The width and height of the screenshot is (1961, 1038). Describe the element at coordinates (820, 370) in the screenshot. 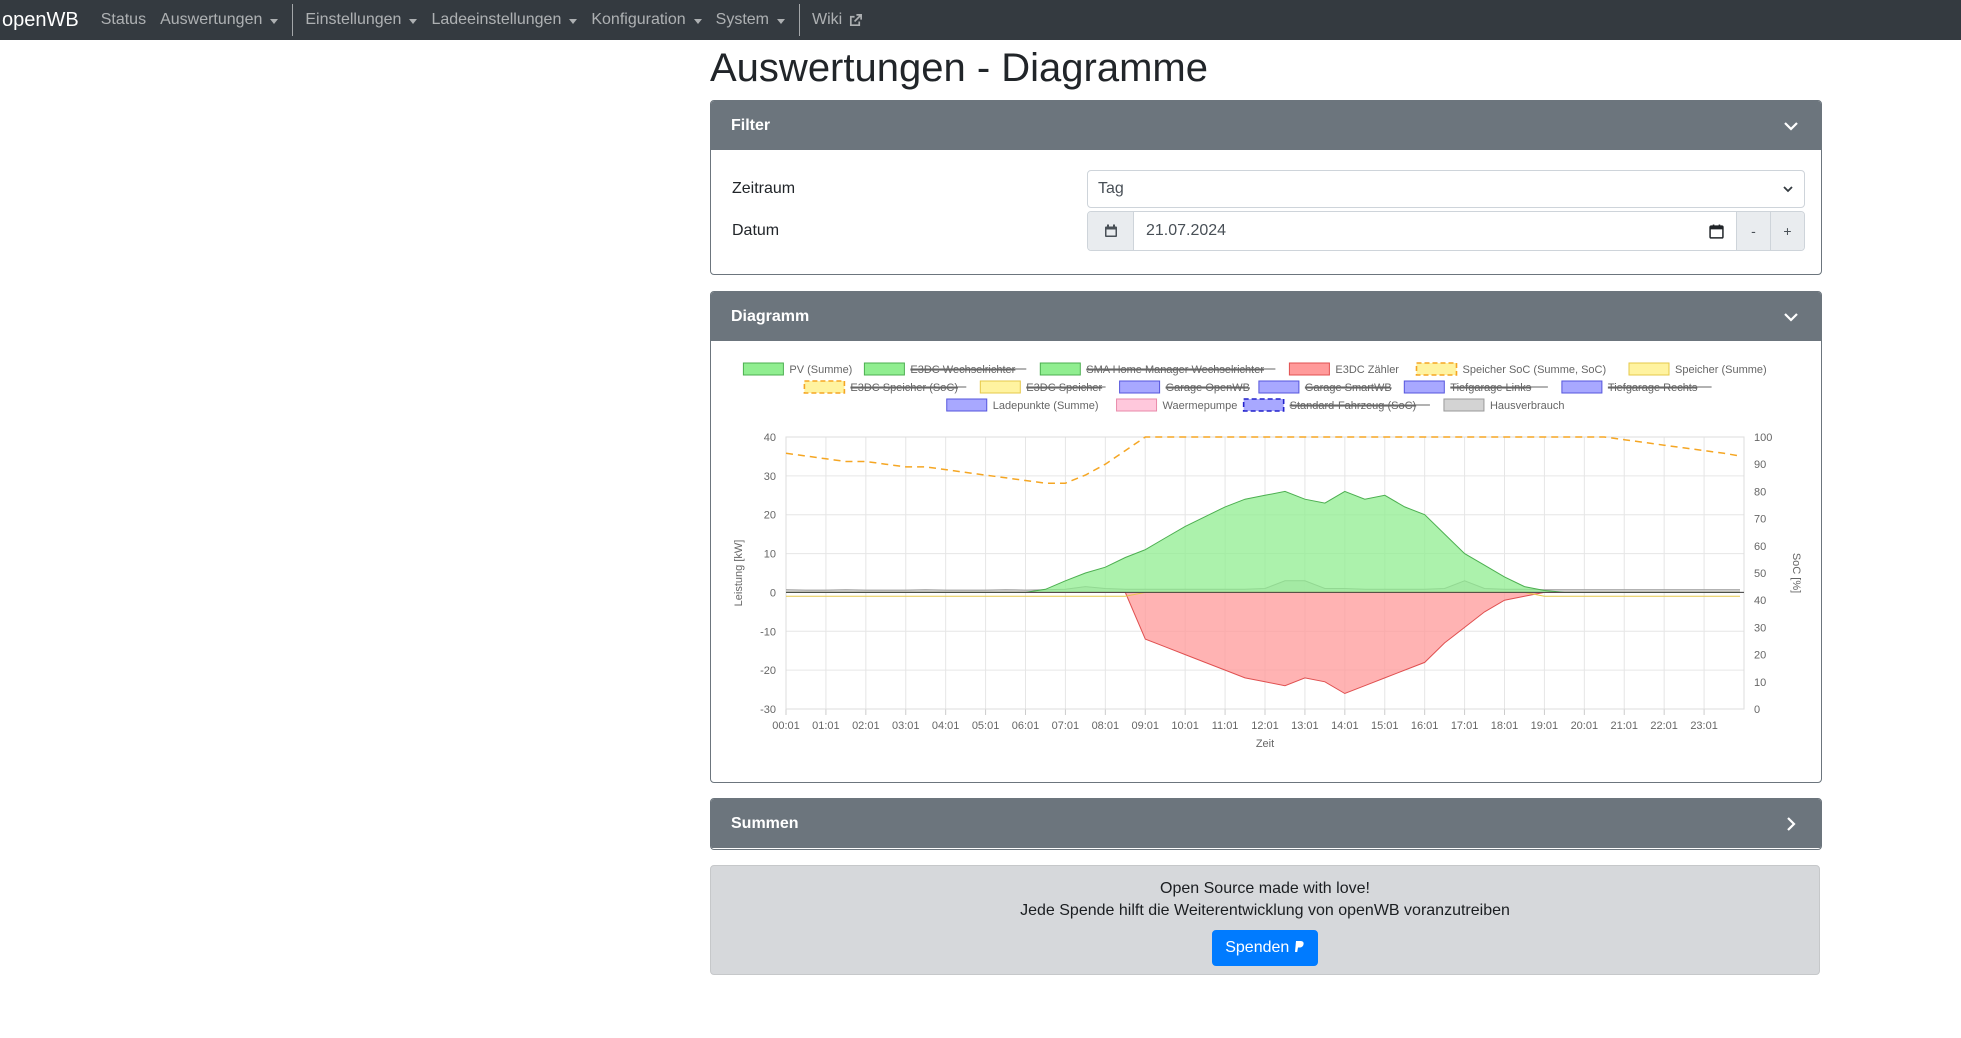

I see `legend-label: PV (Summe)` at that location.